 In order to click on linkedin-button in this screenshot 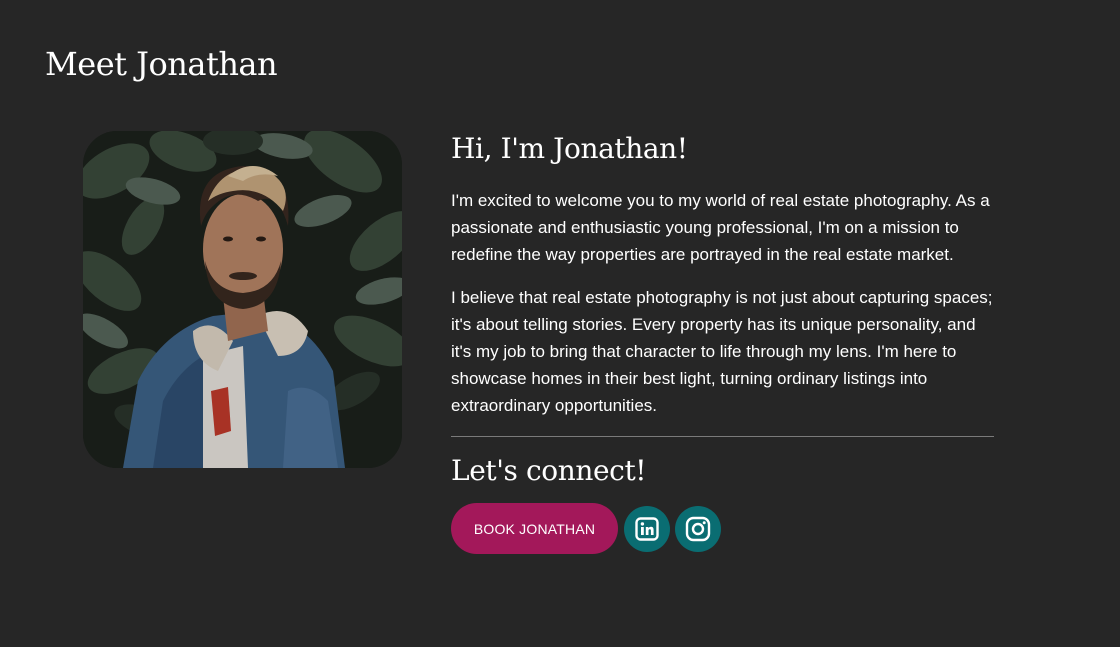, I will do `click(647, 528)`.